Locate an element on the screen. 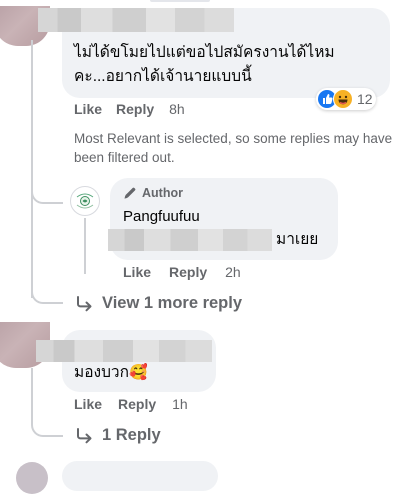  smiling-hearts-emoji: 🥰 is located at coordinates (138, 372).